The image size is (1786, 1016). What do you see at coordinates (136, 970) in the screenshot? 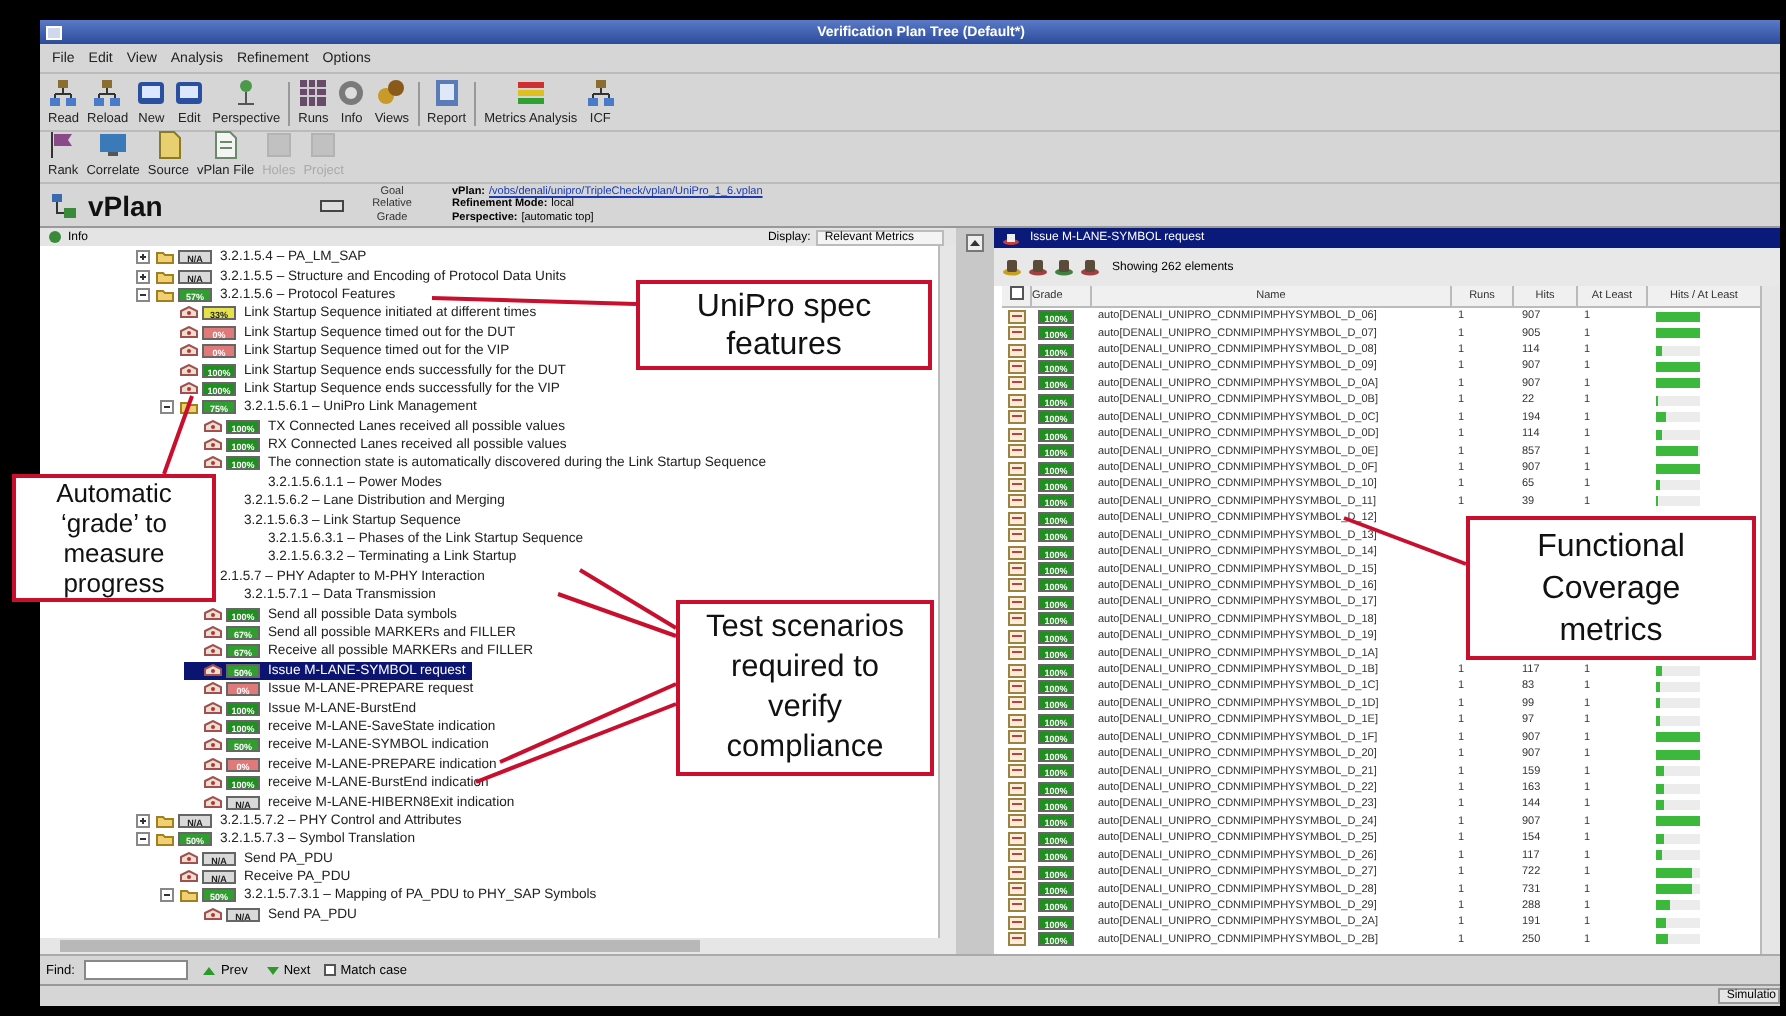
I see `find-field` at bounding box center [136, 970].